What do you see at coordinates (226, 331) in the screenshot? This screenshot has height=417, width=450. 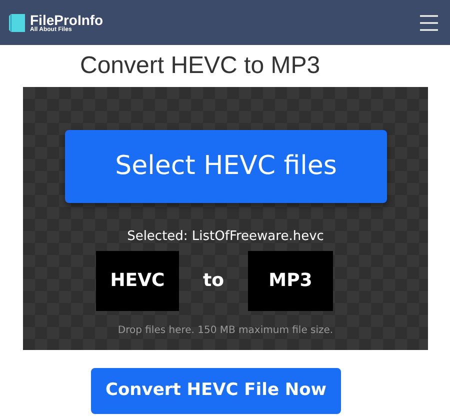 I see `drop-hint-text: Drop files here. 150 MB maximum file size.` at bounding box center [226, 331].